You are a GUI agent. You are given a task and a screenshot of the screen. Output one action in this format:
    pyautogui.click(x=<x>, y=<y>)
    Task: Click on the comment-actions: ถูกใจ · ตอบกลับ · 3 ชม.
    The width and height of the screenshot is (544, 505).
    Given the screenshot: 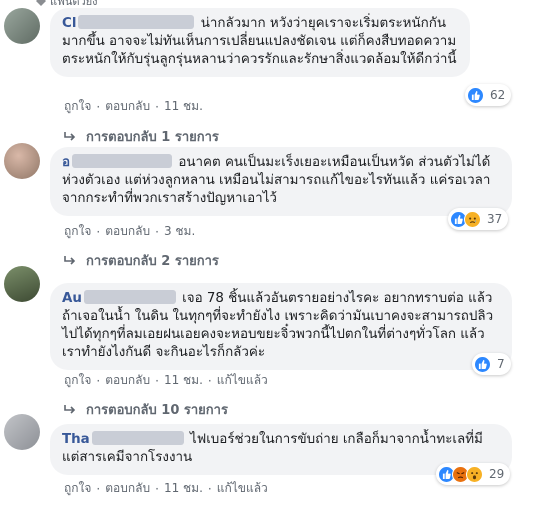 What is the action you would take?
    pyautogui.click(x=129, y=231)
    